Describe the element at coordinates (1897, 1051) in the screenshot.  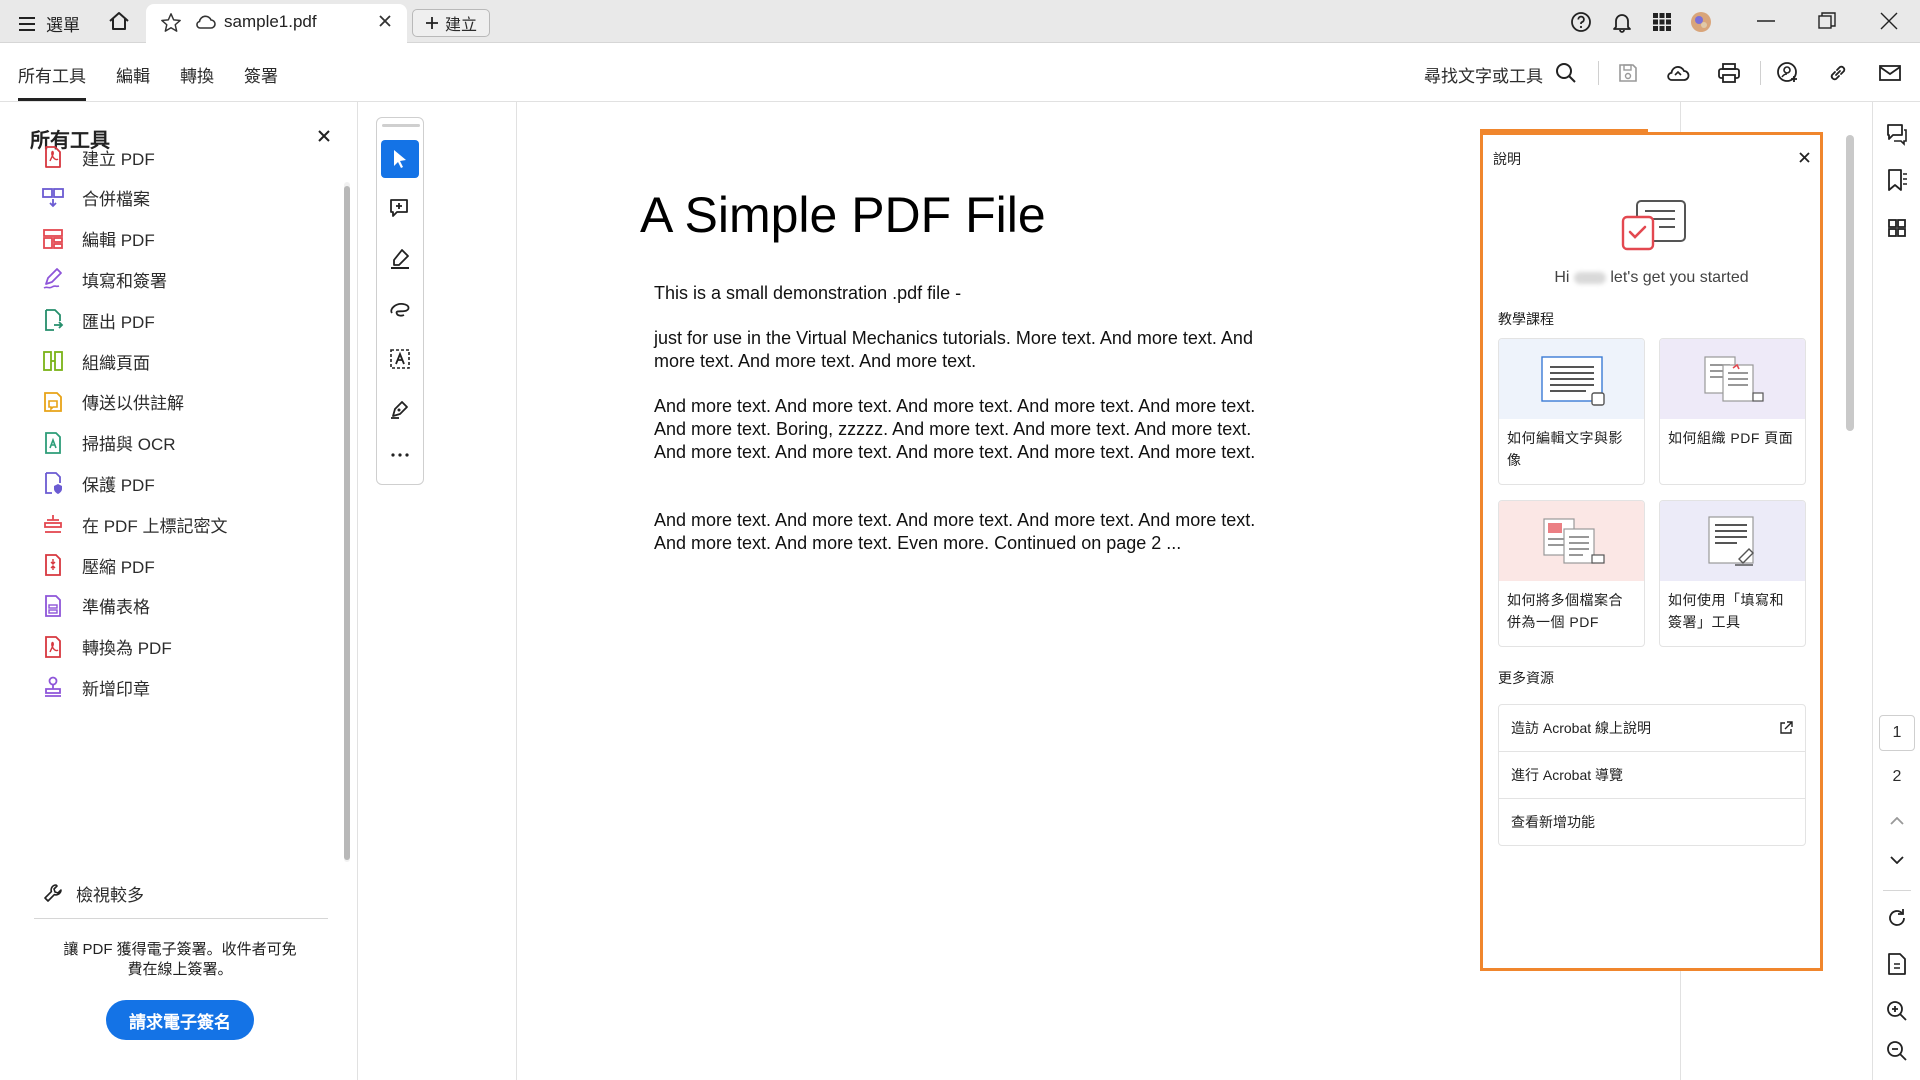
I see `zoom-out-button` at that location.